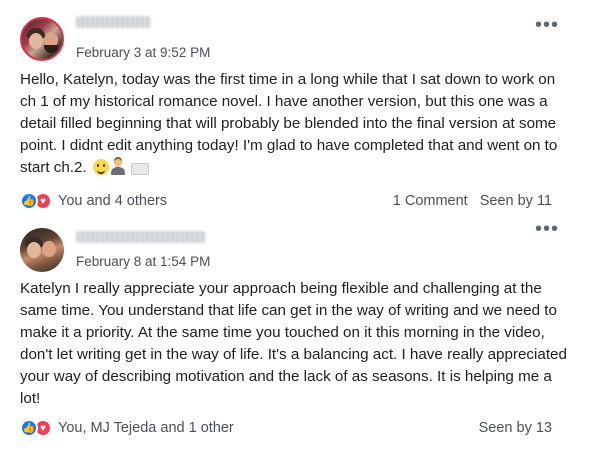 The width and height of the screenshot is (602, 467). What do you see at coordinates (516, 201) in the screenshot?
I see `seen-by-link: Seen by 11` at bounding box center [516, 201].